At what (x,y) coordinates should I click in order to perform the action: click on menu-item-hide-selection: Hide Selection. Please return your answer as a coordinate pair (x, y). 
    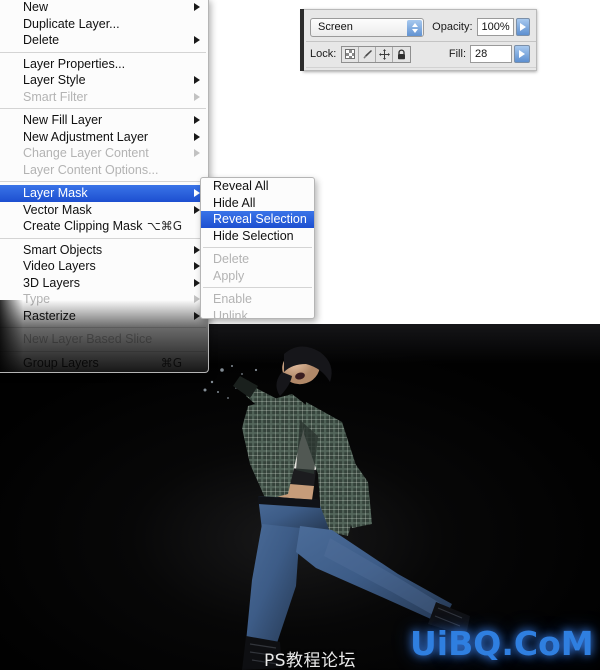
    Looking at the image, I should click on (257, 236).